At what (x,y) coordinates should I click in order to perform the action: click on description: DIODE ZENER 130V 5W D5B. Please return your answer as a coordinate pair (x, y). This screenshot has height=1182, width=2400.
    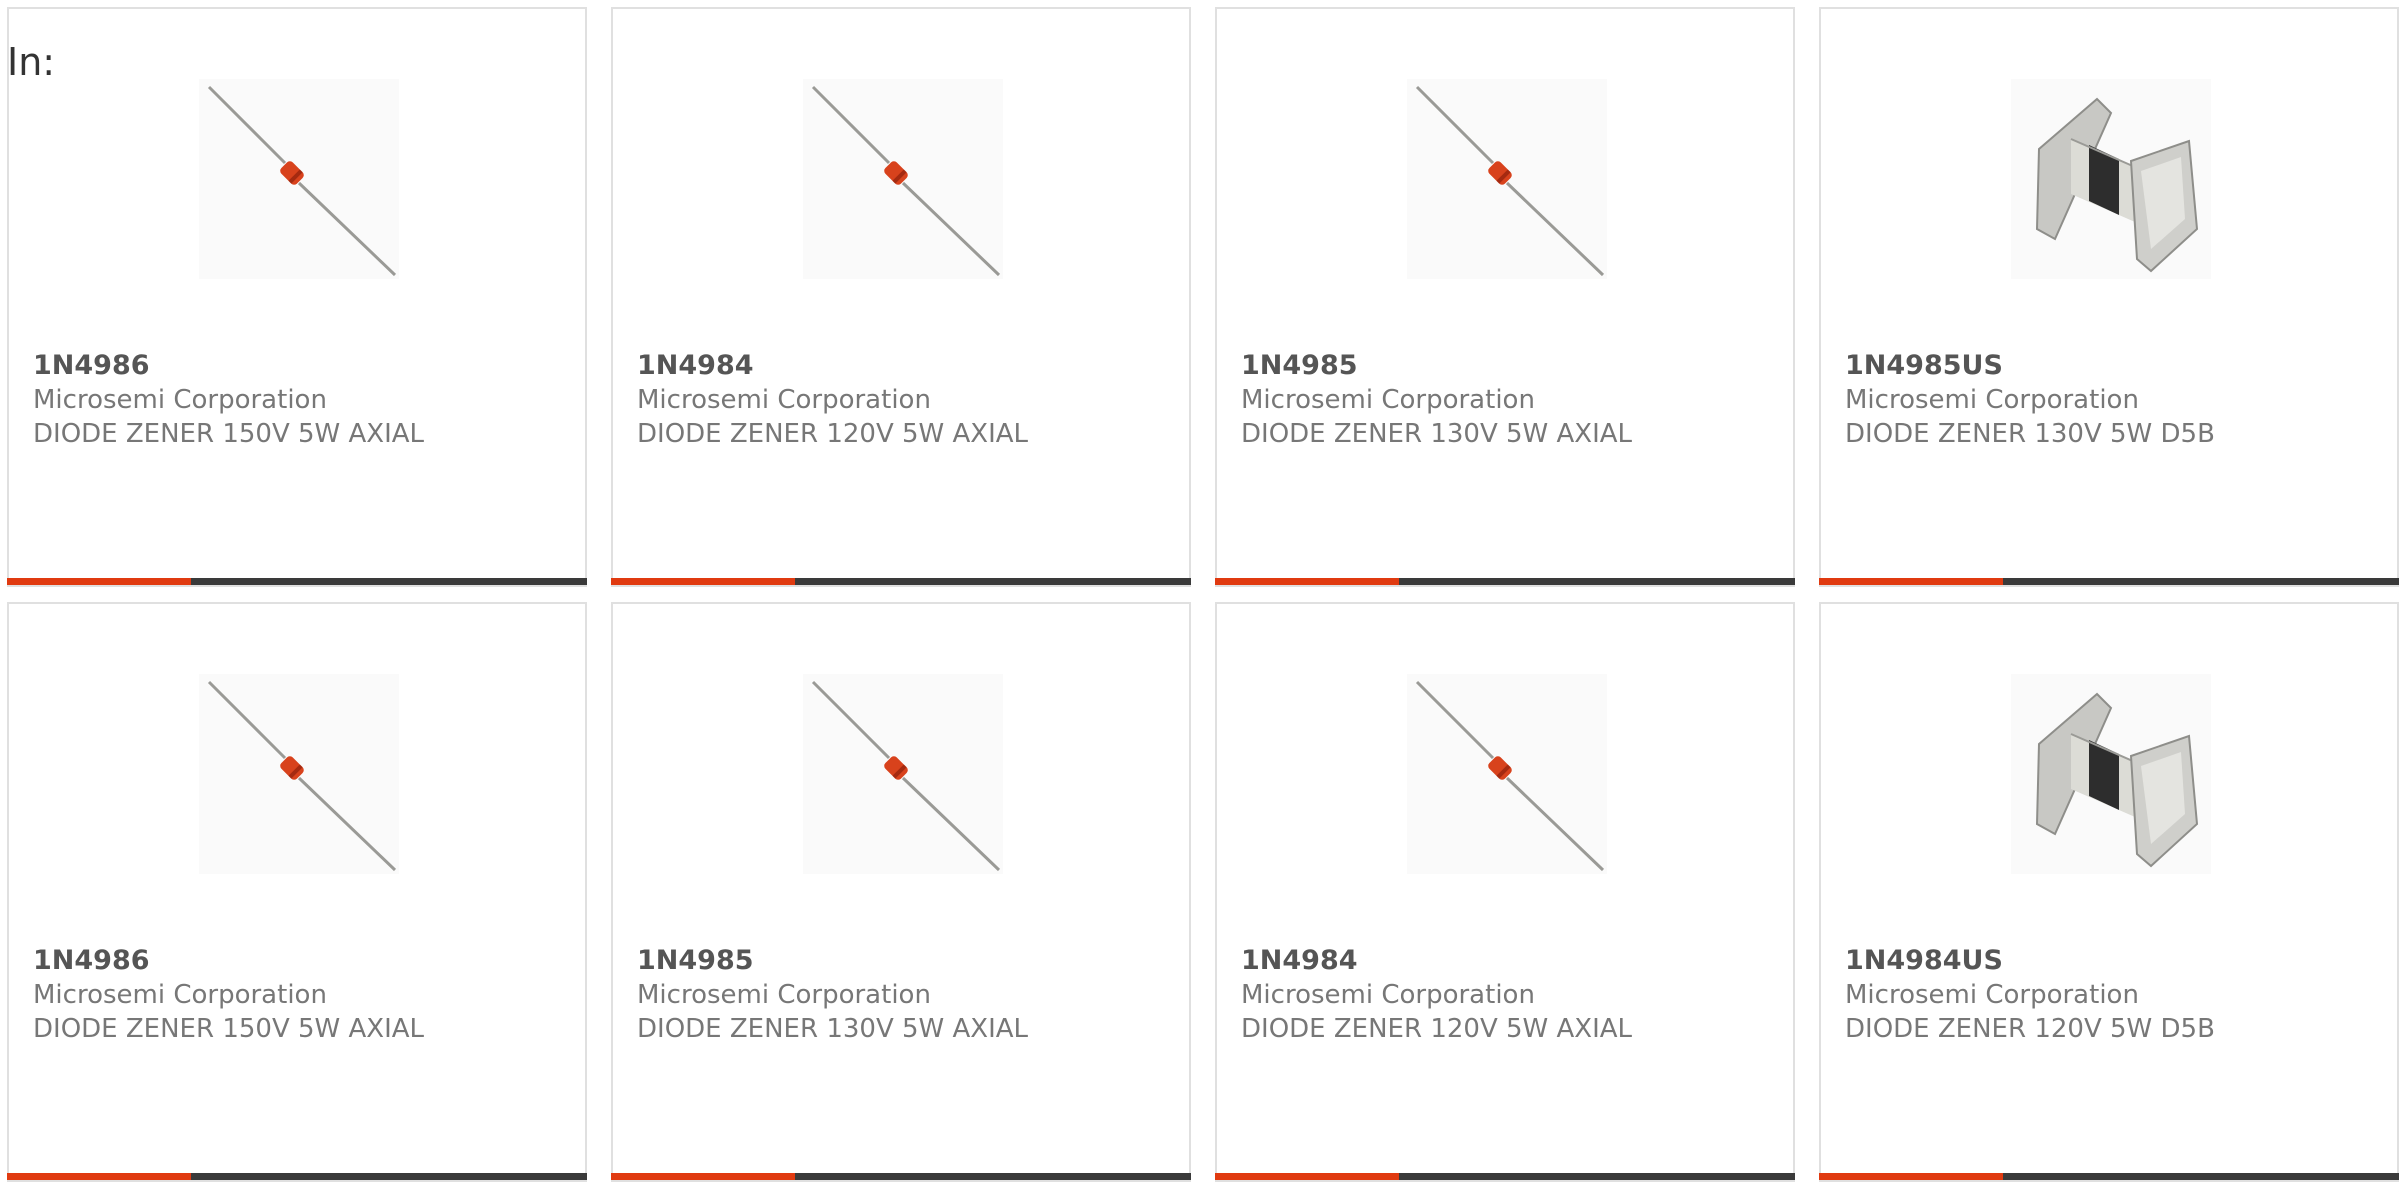
    Looking at the image, I should click on (2030, 434).